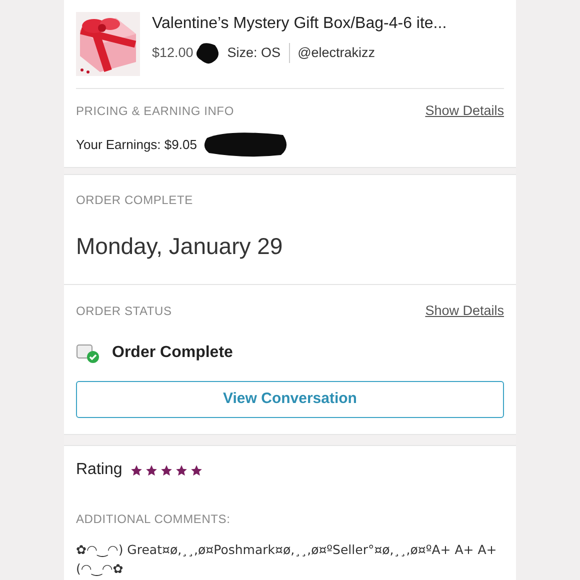  I want to click on view-conversation-button: View Conversation, so click(290, 399).